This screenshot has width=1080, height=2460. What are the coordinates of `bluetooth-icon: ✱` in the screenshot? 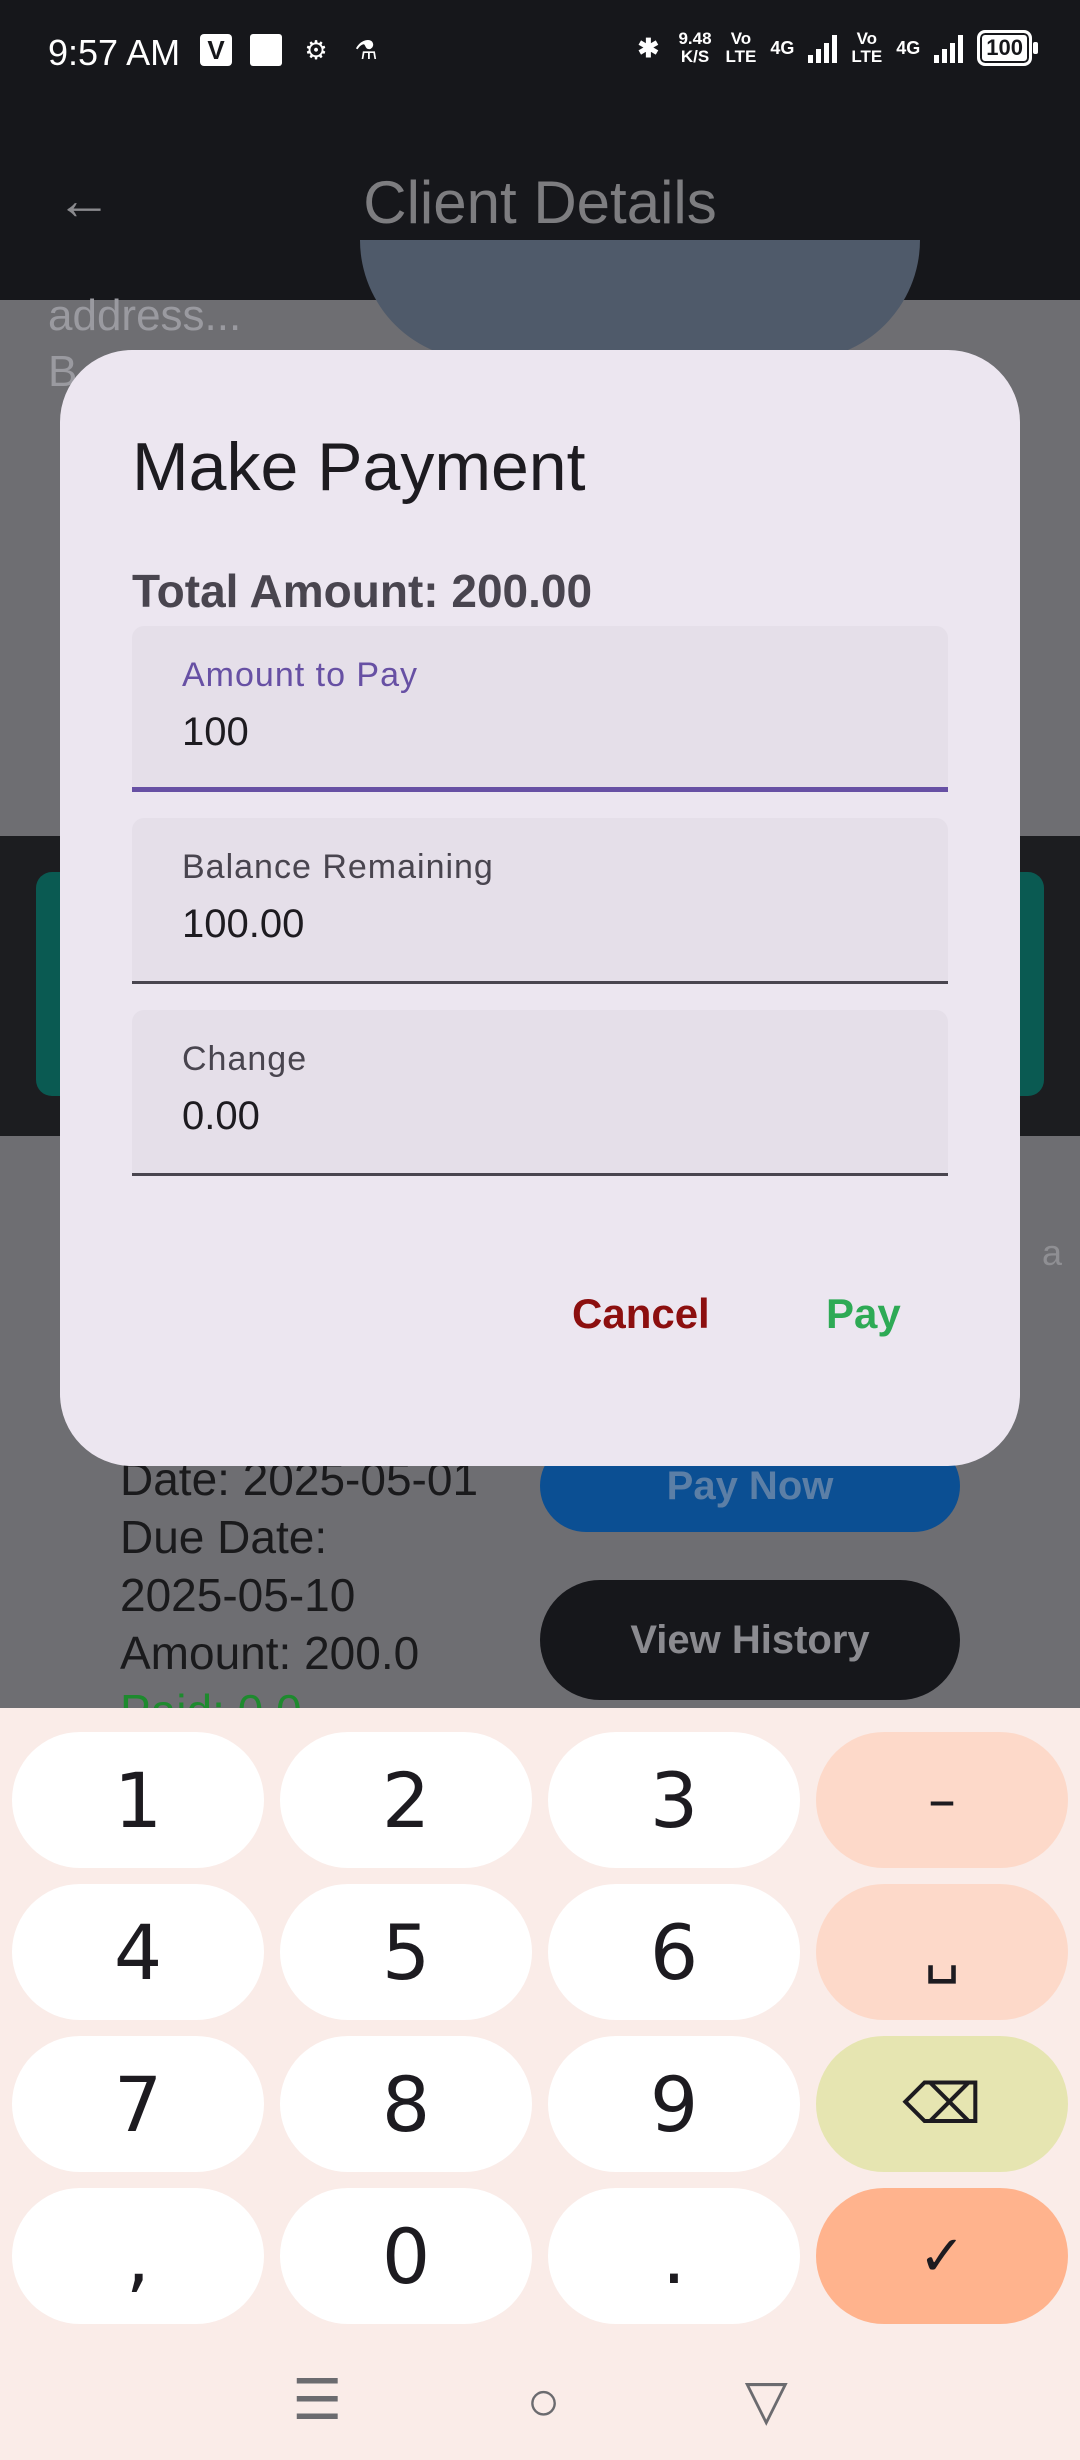 It's located at (648, 47).